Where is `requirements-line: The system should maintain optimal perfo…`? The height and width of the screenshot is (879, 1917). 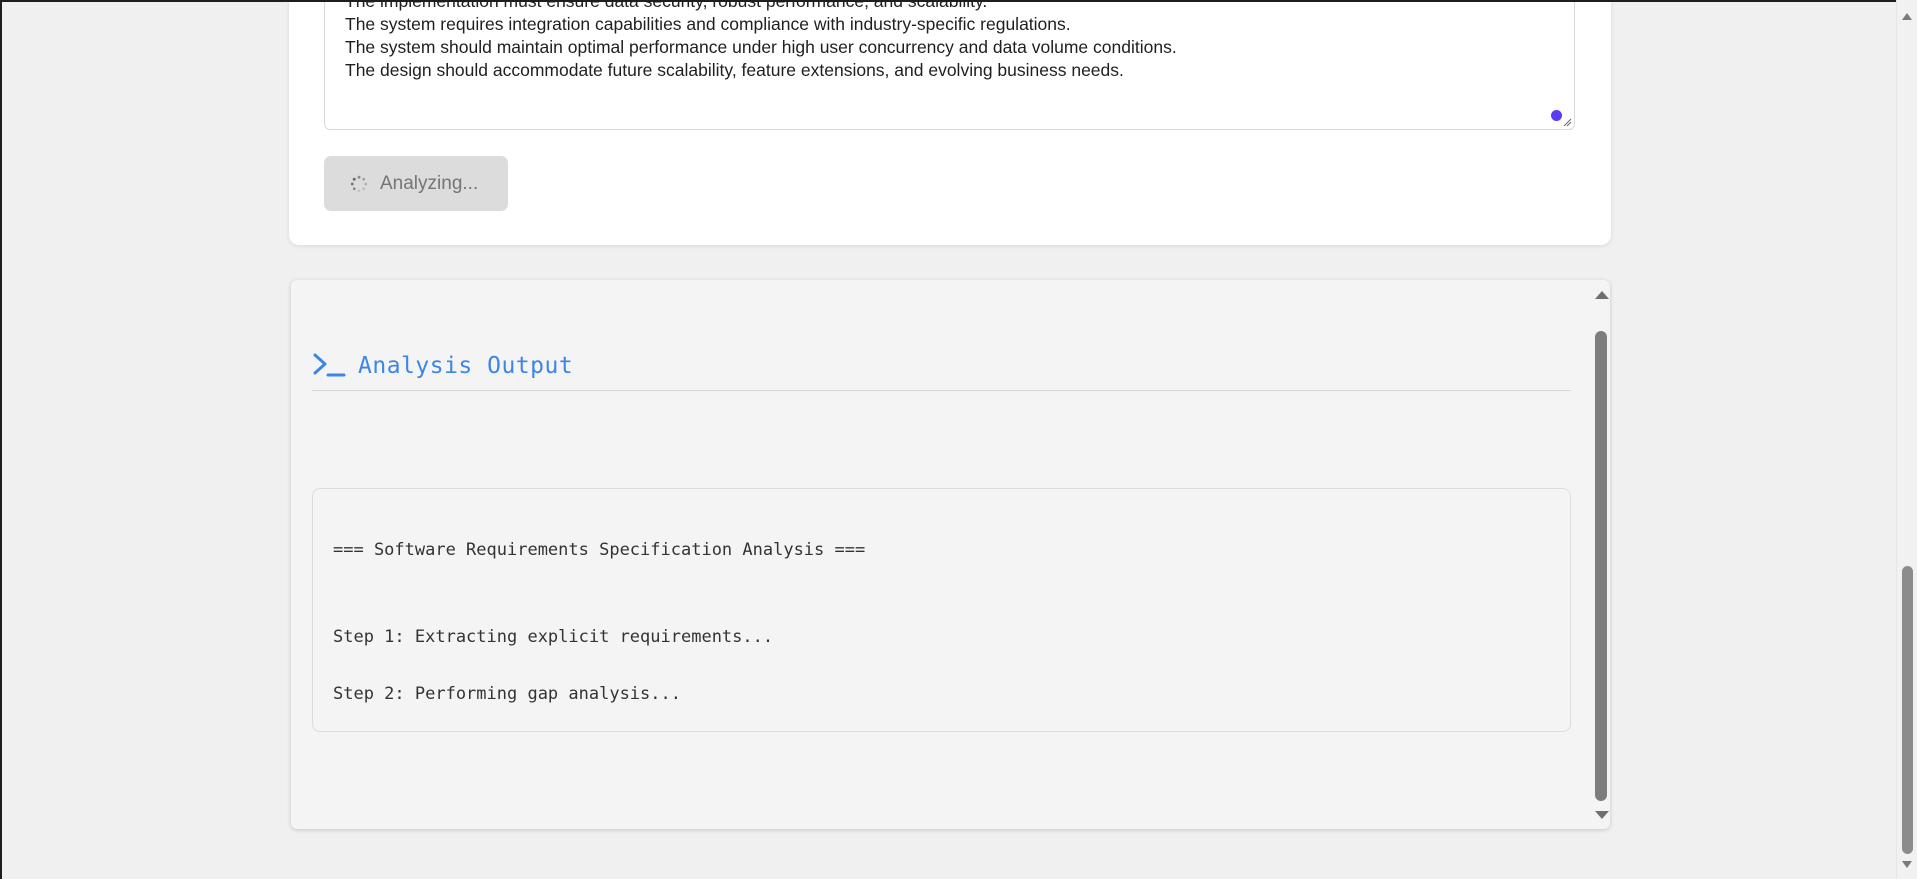 requirements-line: The system should maintain optimal perfo… is located at coordinates (761, 47).